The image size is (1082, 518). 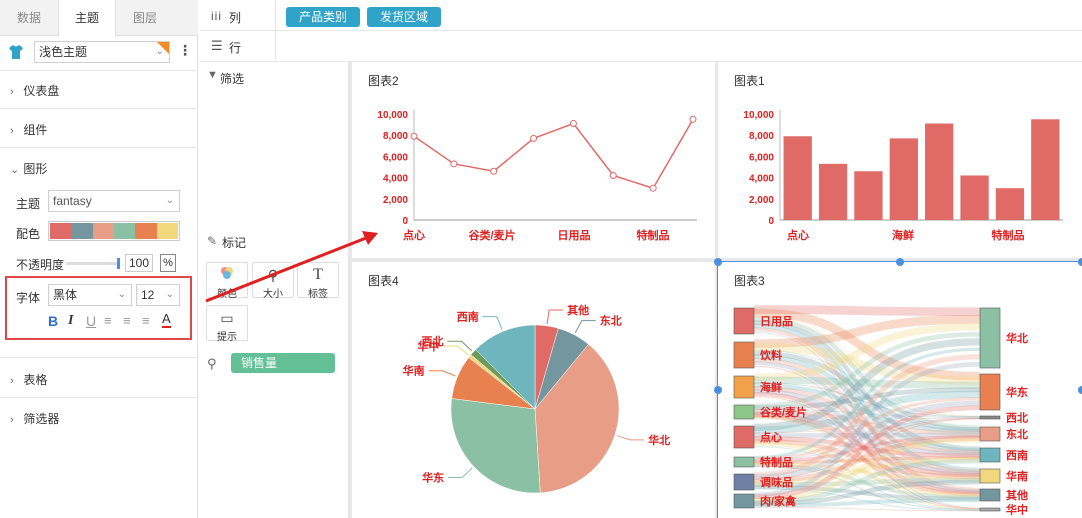 What do you see at coordinates (404, 17) in the screenshot?
I see `column-field-pill: 发货区域` at bounding box center [404, 17].